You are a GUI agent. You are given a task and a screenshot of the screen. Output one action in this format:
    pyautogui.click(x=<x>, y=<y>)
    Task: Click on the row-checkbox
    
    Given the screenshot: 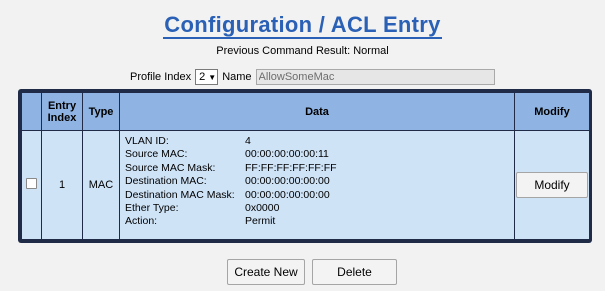 What is the action you would take?
    pyautogui.click(x=31, y=183)
    